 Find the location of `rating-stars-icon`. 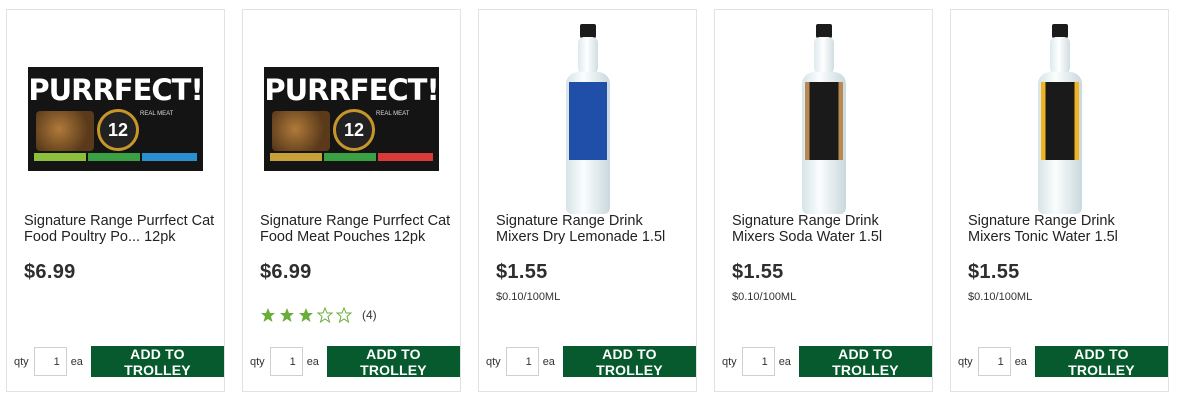

rating-stars-icon is located at coordinates (306, 315).